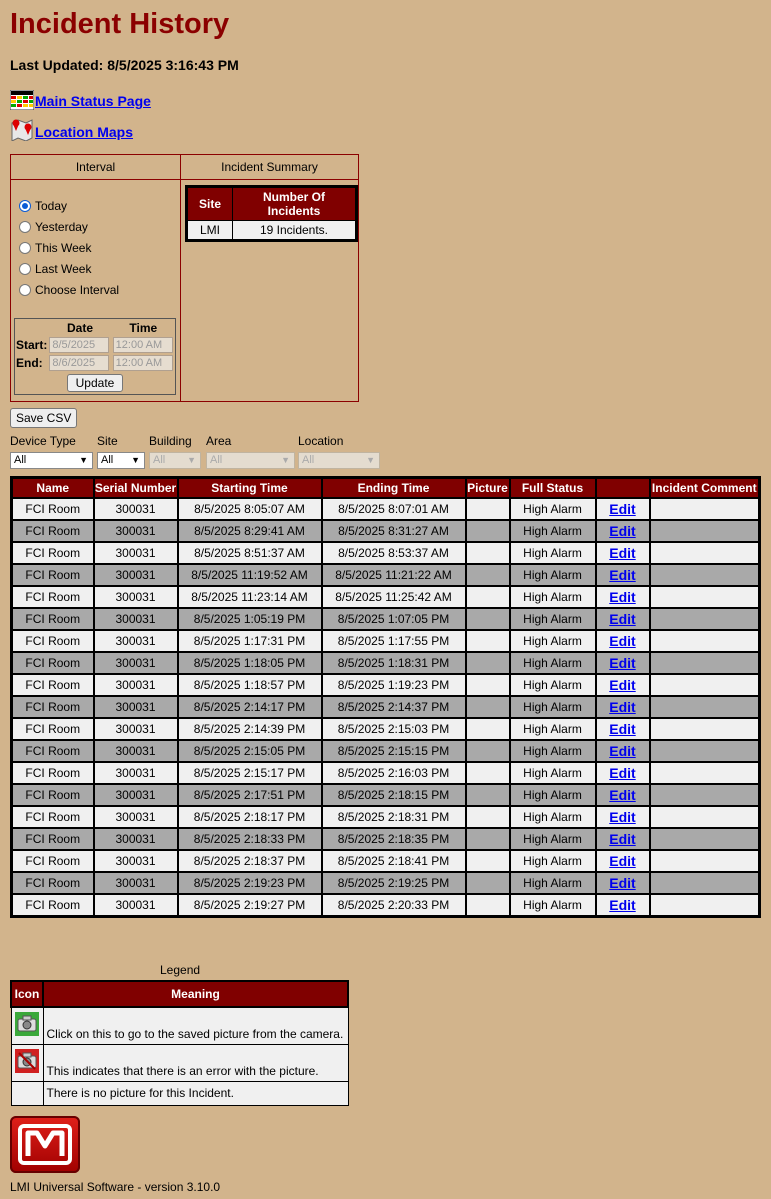  Describe the element at coordinates (249, 685) in the screenshot. I see `cell-start: 8/5/2025 1:18:57 PM` at that location.